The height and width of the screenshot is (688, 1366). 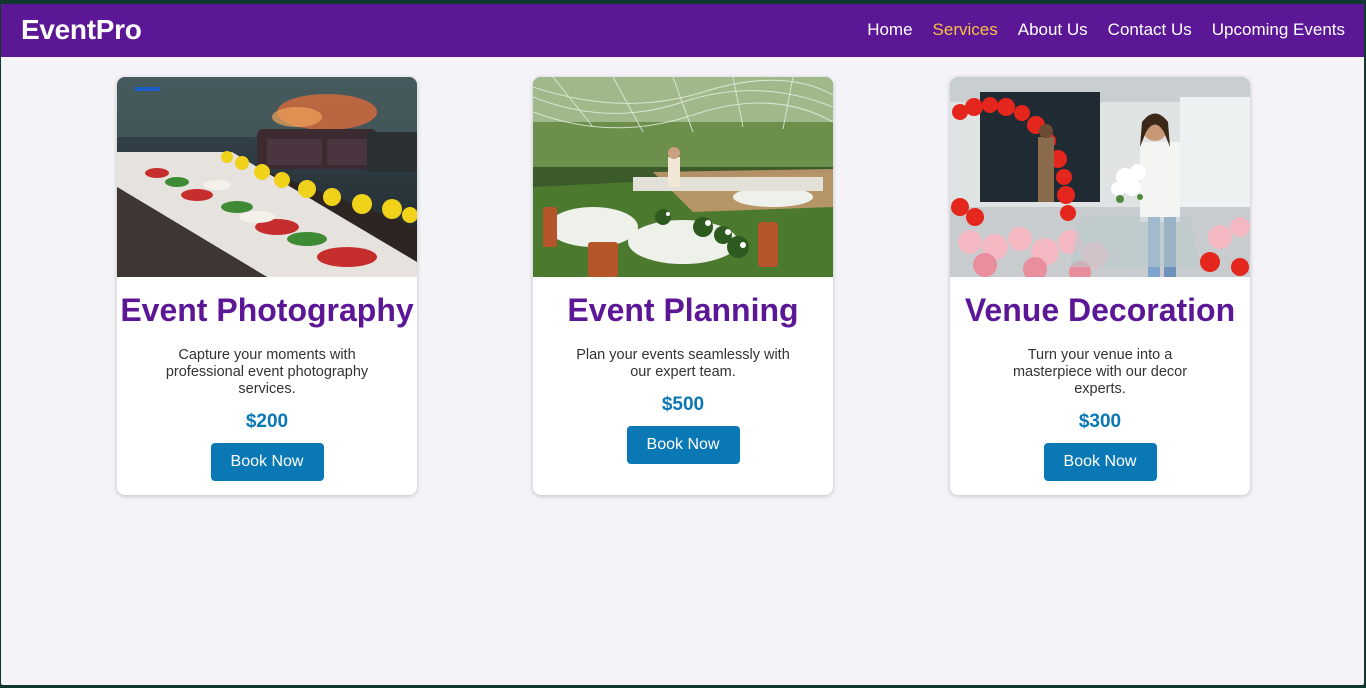 What do you see at coordinates (1278, 30) in the screenshot?
I see `nav-upcoming-events-link: Upcoming Events` at bounding box center [1278, 30].